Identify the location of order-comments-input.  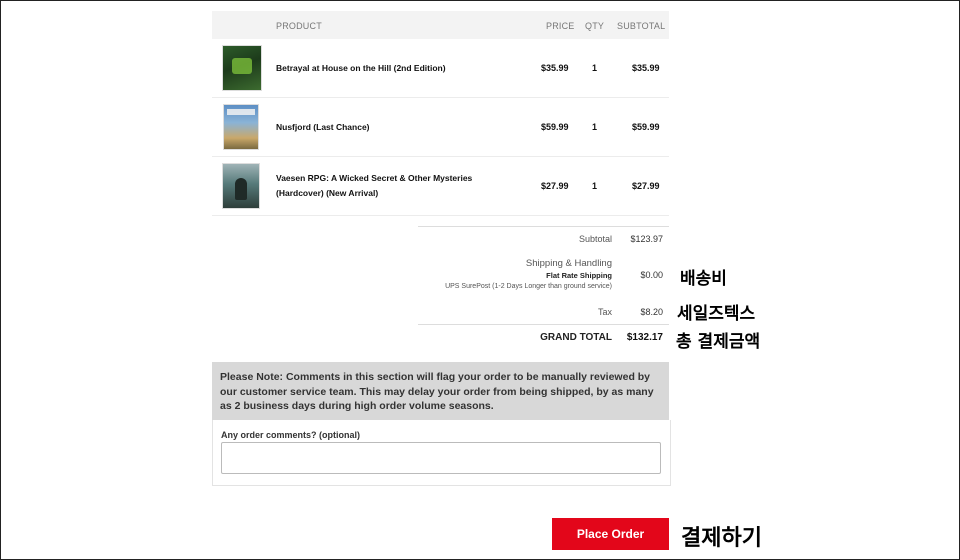
(441, 458).